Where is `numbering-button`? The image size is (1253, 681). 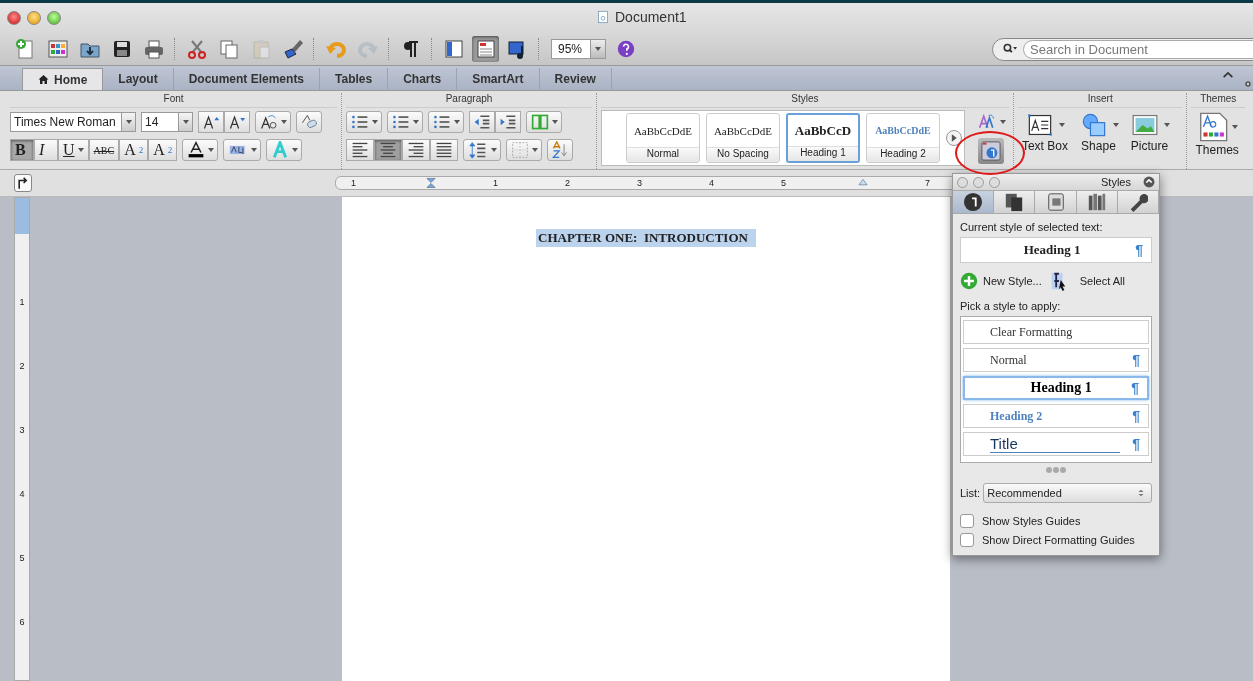
numbering-button is located at coordinates (405, 122).